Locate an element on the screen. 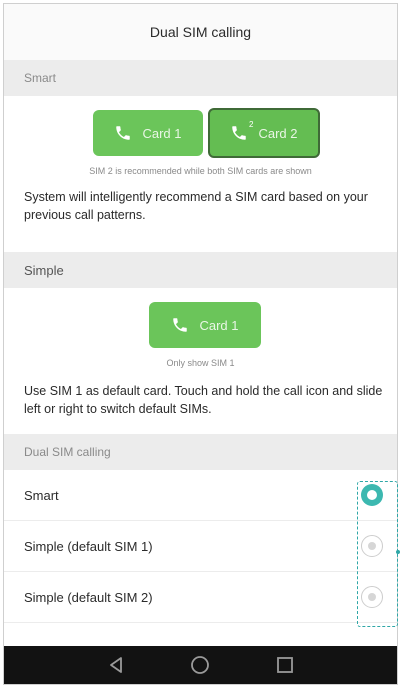  recents-icon is located at coordinates (285, 665).